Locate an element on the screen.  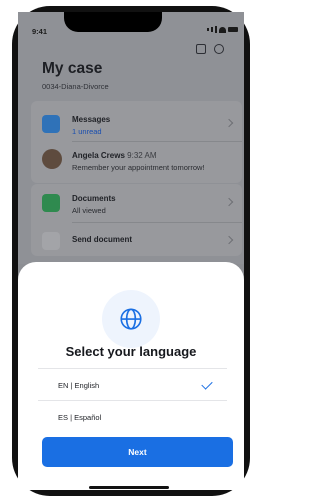
status-icons is located at coordinates (222, 29).